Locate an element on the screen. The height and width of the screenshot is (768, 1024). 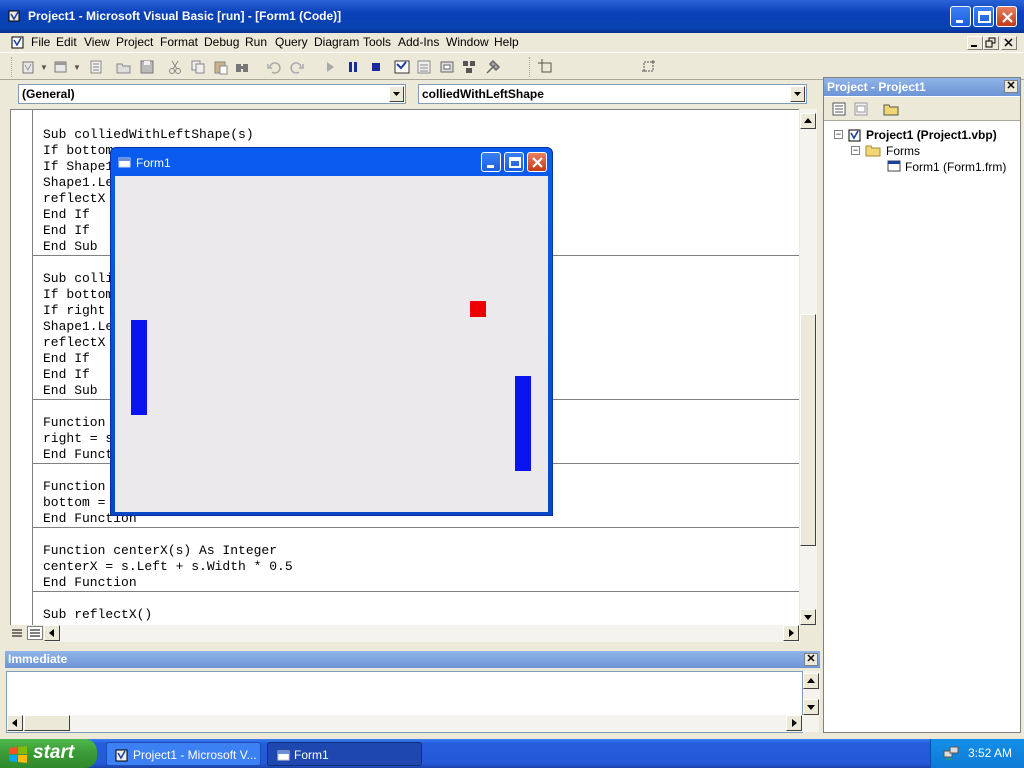
mdi-close-button is located at coordinates (1009, 43).